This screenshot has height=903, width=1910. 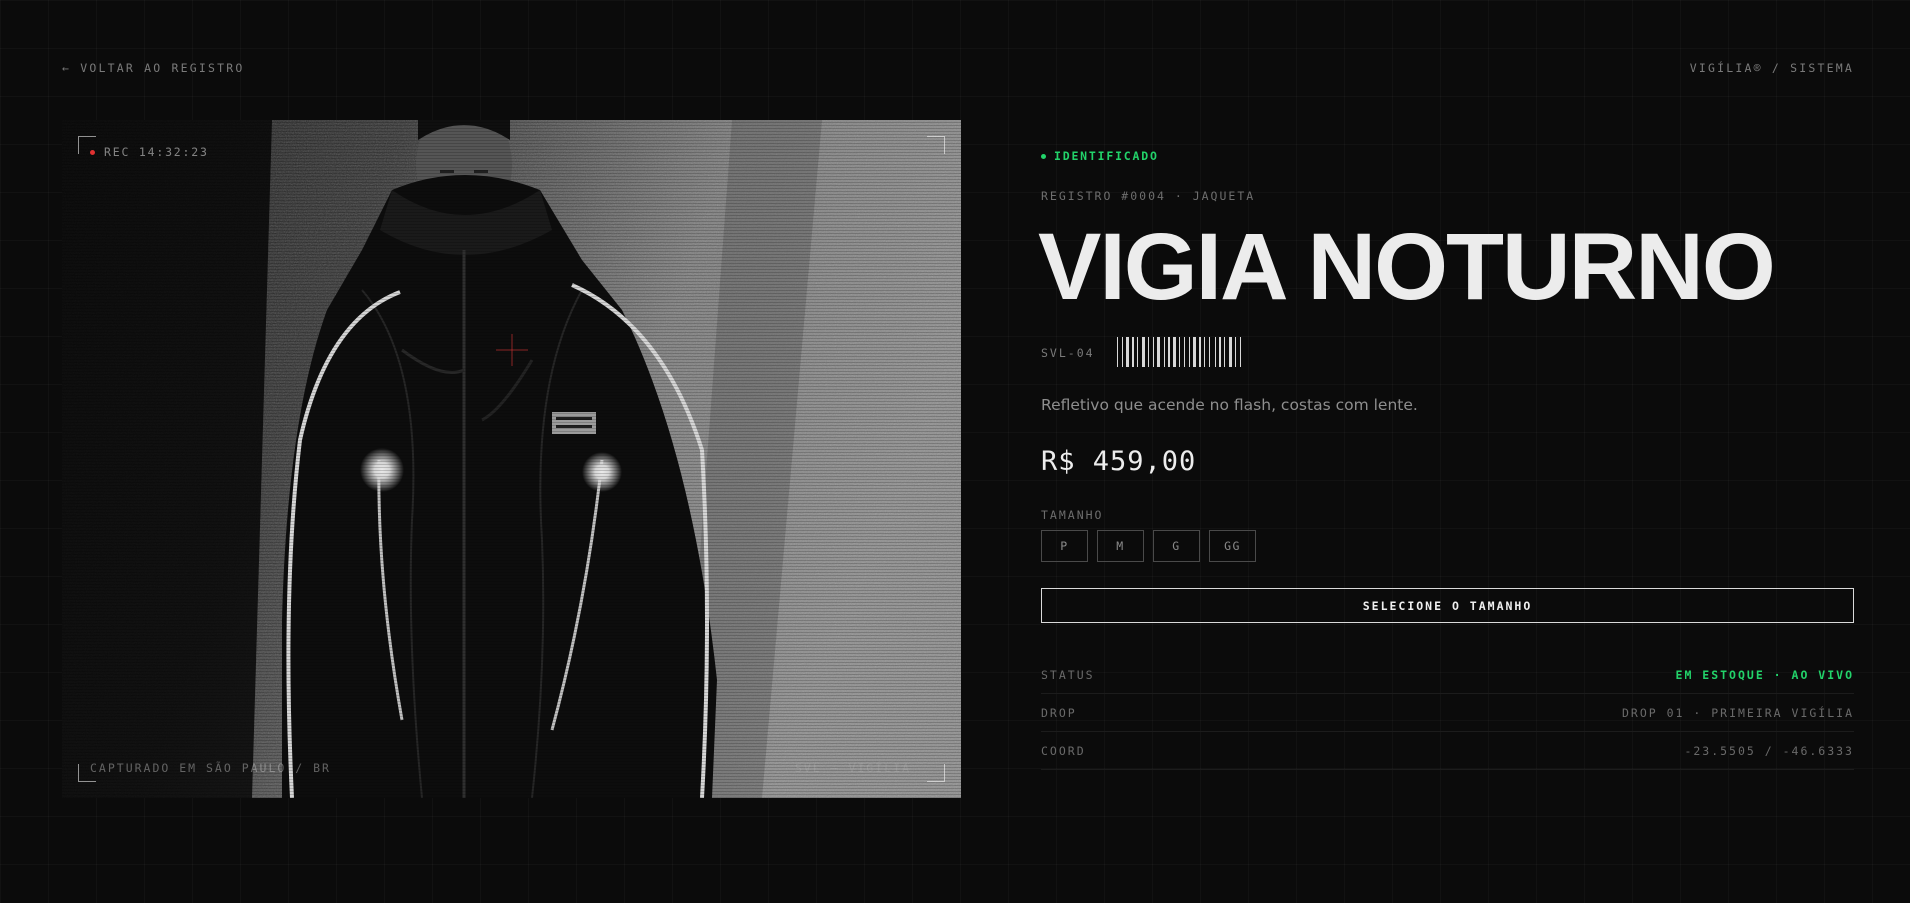 I want to click on spec-row-drop: DROP DROP 01 · PRIMEIRA VIGÍLIA, so click(x=1447, y=713).